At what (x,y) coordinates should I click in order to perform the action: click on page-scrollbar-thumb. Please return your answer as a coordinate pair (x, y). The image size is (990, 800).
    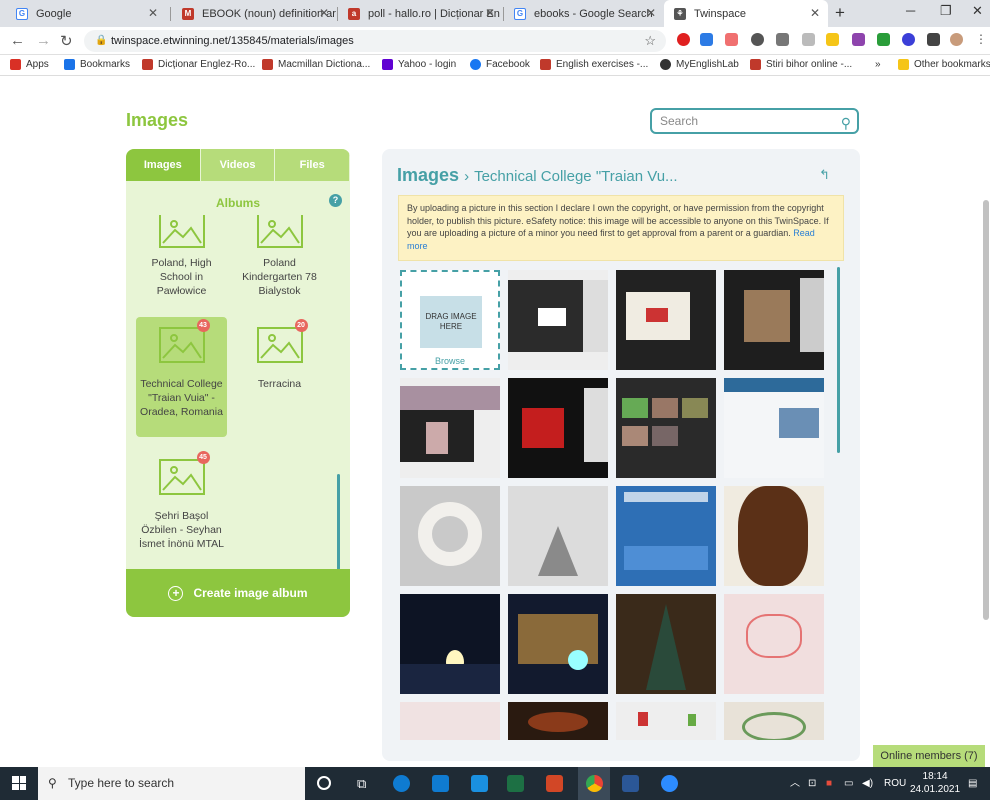
    Looking at the image, I should click on (986, 410).